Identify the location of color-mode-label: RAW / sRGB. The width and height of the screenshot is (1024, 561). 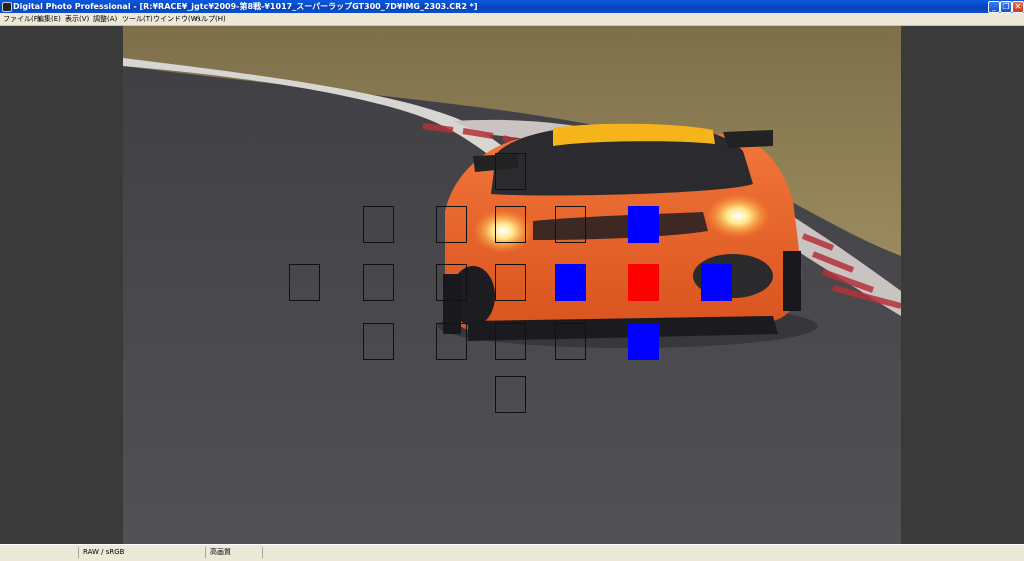
(140, 552).